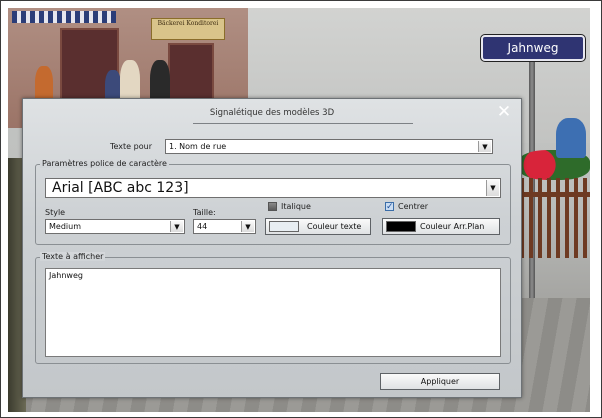 Image resolution: width=602 pixels, height=418 pixels. Describe the element at coordinates (334, 226) in the screenshot. I see `couleur-texte-label: Couleur texte` at that location.